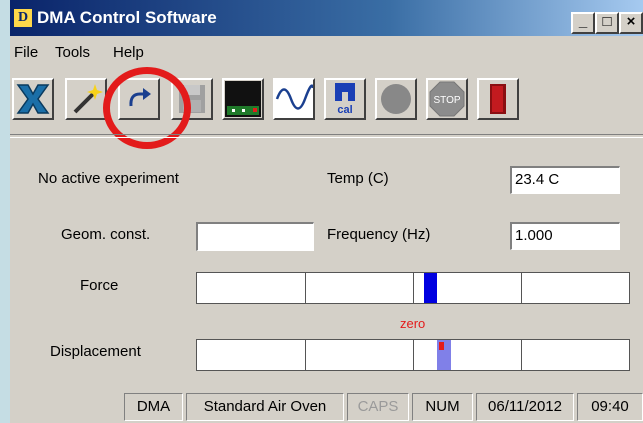 This screenshot has height=423, width=643. What do you see at coordinates (294, 99) in the screenshot?
I see `sine-wave-icon` at bounding box center [294, 99].